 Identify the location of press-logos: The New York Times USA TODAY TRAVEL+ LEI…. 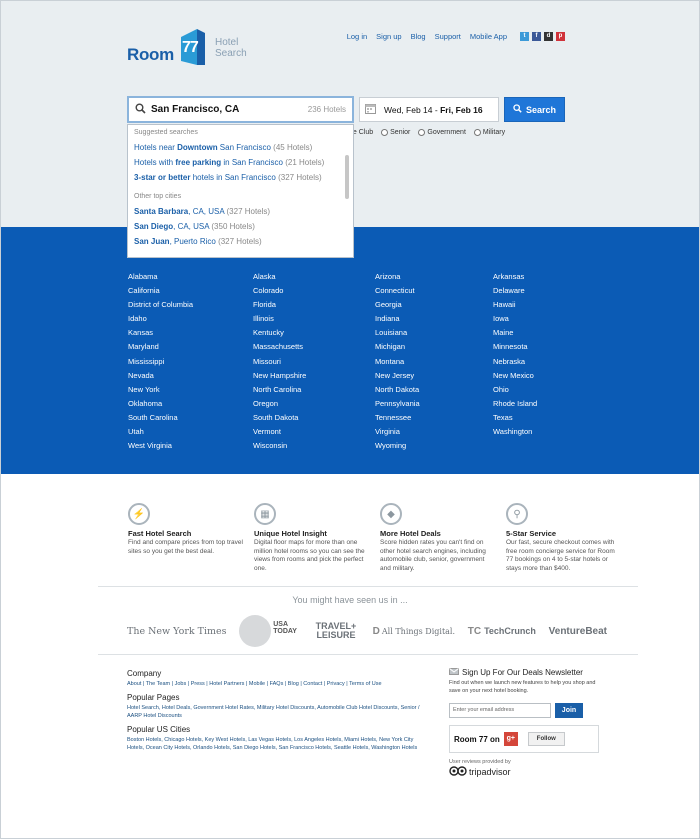
(367, 631).